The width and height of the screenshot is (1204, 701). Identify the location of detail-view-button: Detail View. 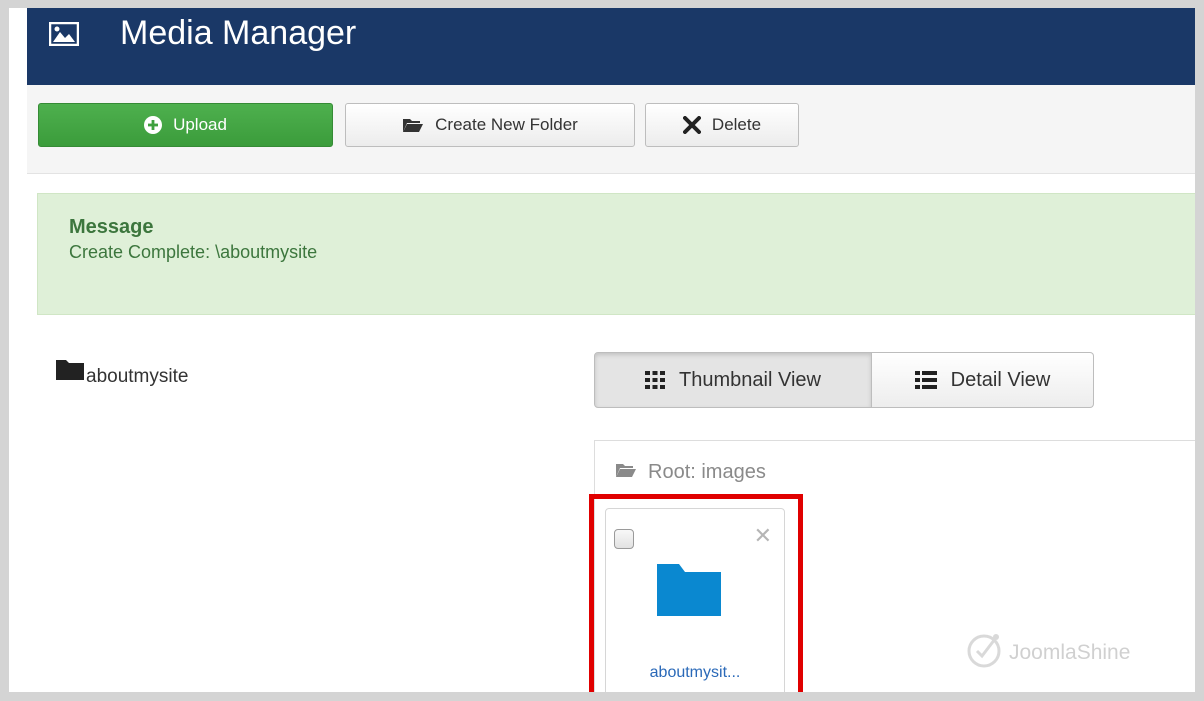
(983, 380).